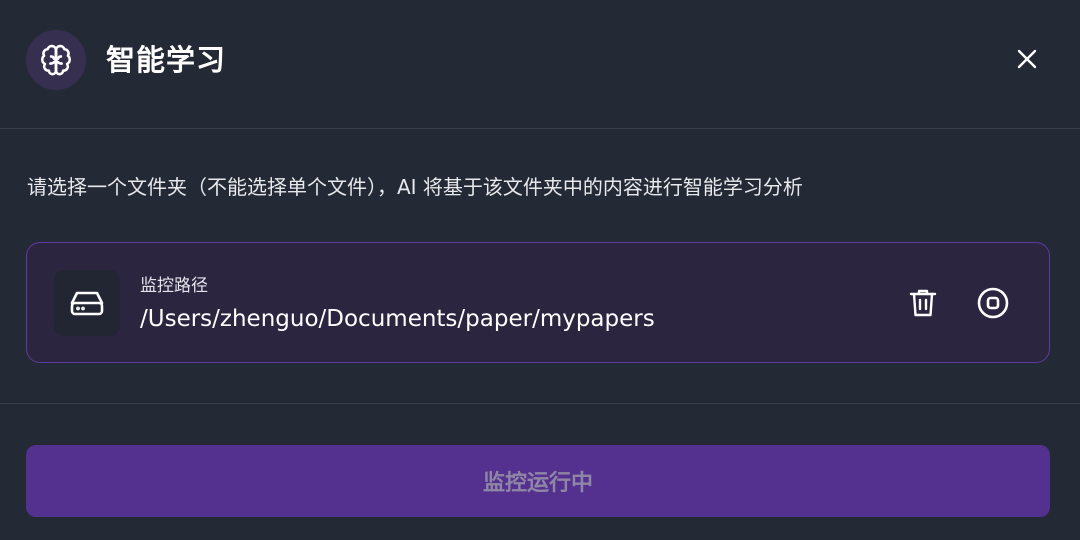  I want to click on stop-monitoring-button, so click(993, 303).